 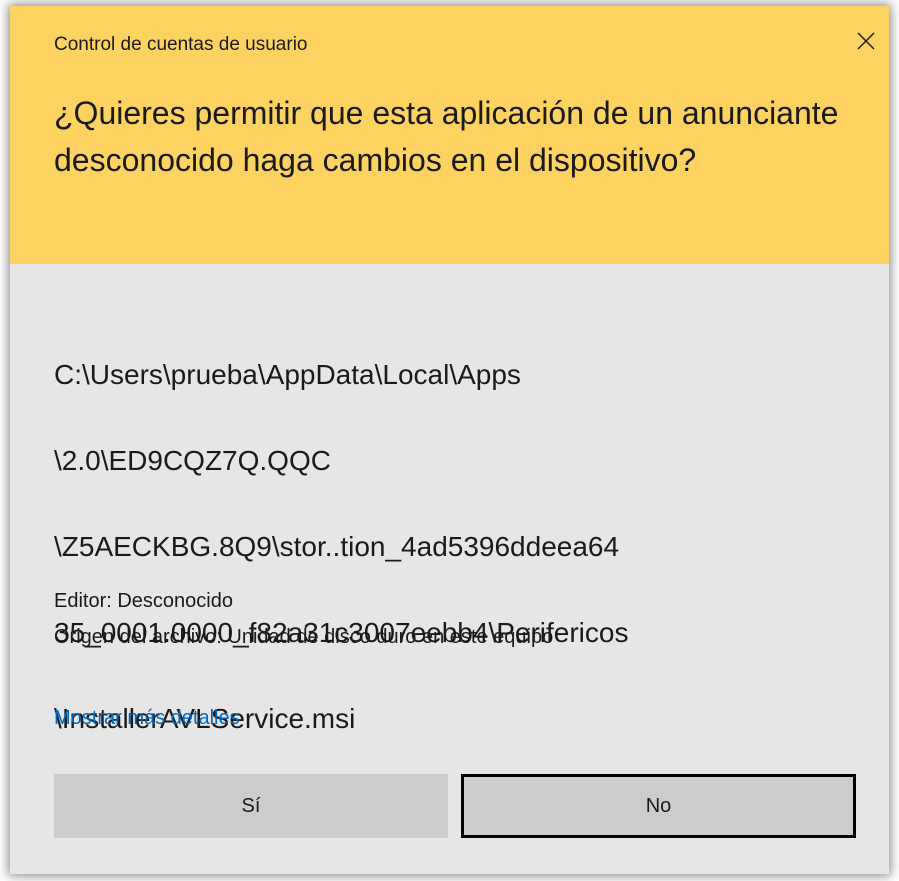 I want to click on close-button, so click(x=866, y=41).